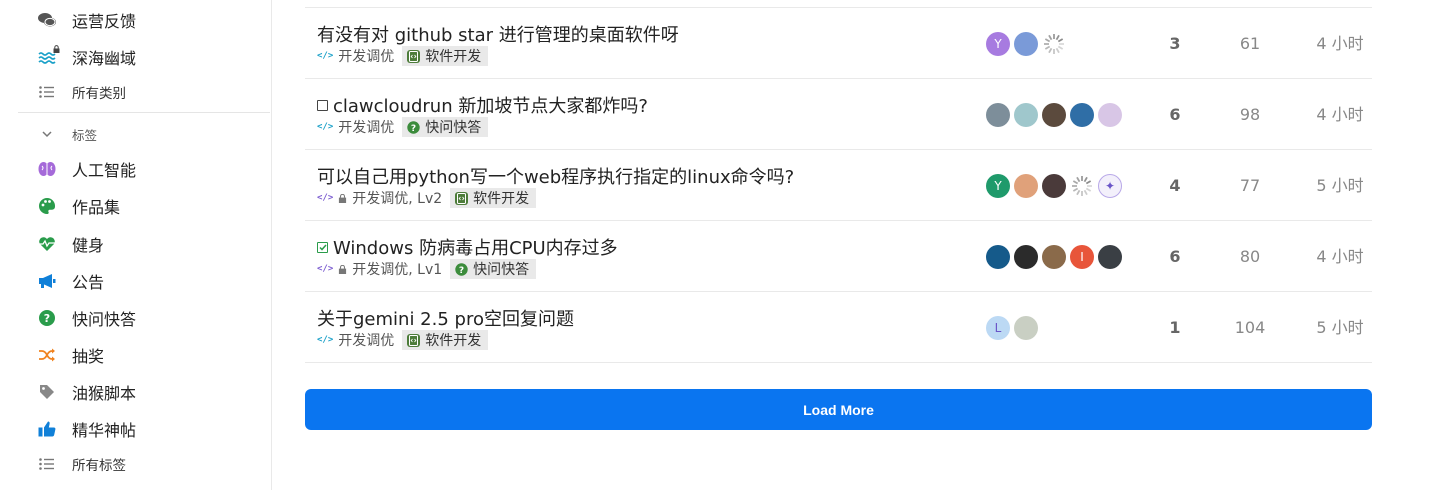 The width and height of the screenshot is (1441, 490). I want to click on sidebar-item-label: 人工智能, so click(104, 170).